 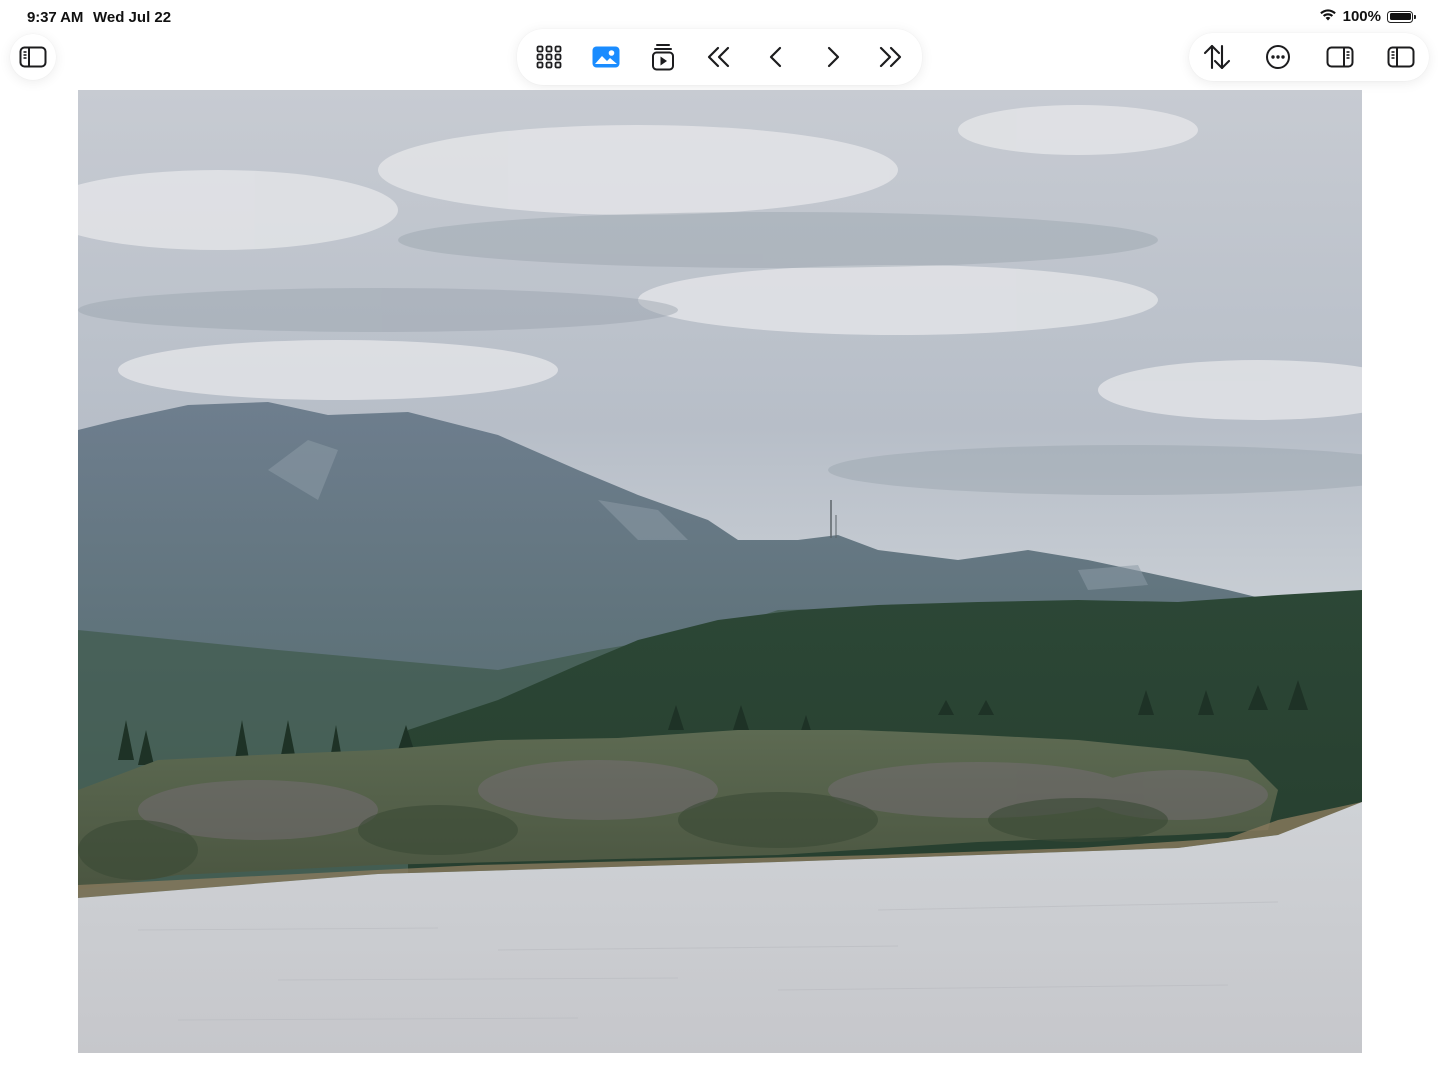 I want to click on last-page-icon, so click(x=890, y=57).